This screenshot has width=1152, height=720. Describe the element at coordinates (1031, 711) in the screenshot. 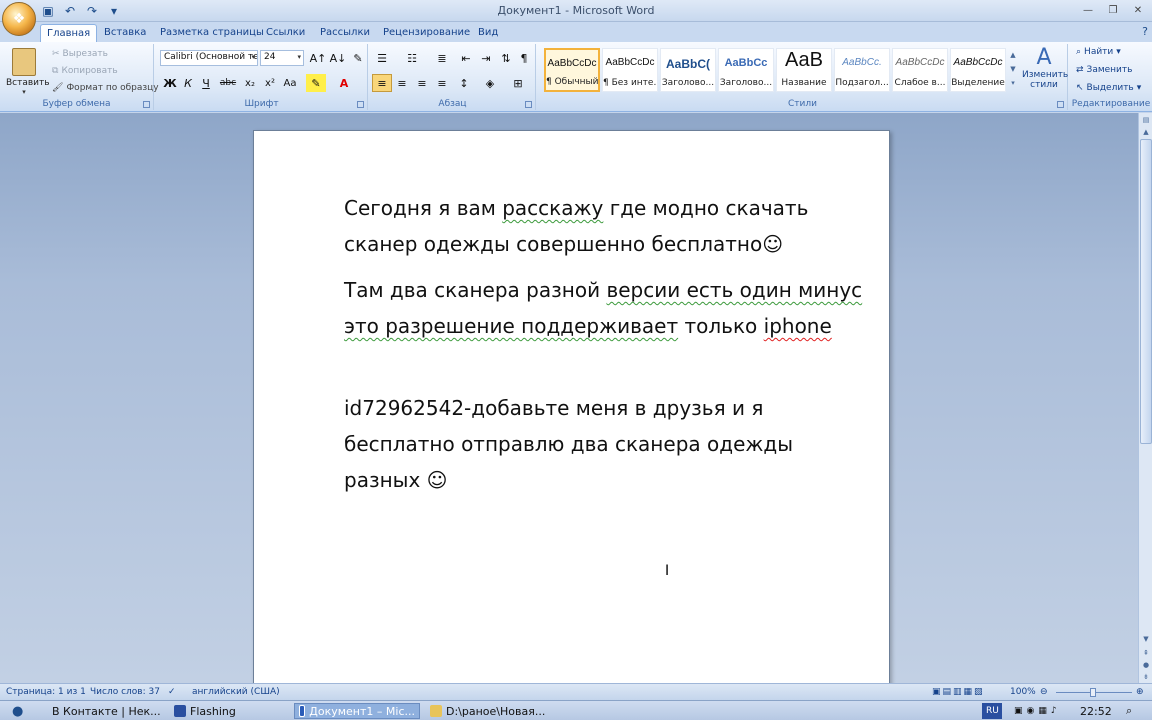

I see `tray-icon: ◉` at that location.